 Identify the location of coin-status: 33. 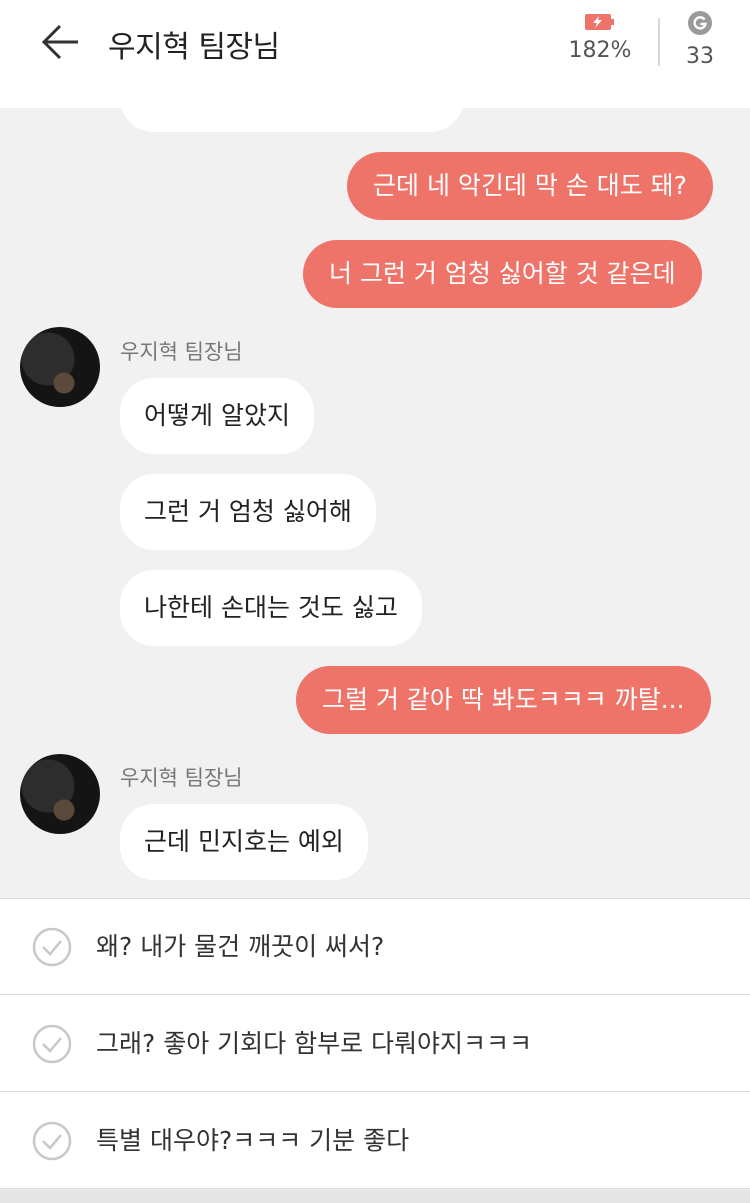
(700, 39).